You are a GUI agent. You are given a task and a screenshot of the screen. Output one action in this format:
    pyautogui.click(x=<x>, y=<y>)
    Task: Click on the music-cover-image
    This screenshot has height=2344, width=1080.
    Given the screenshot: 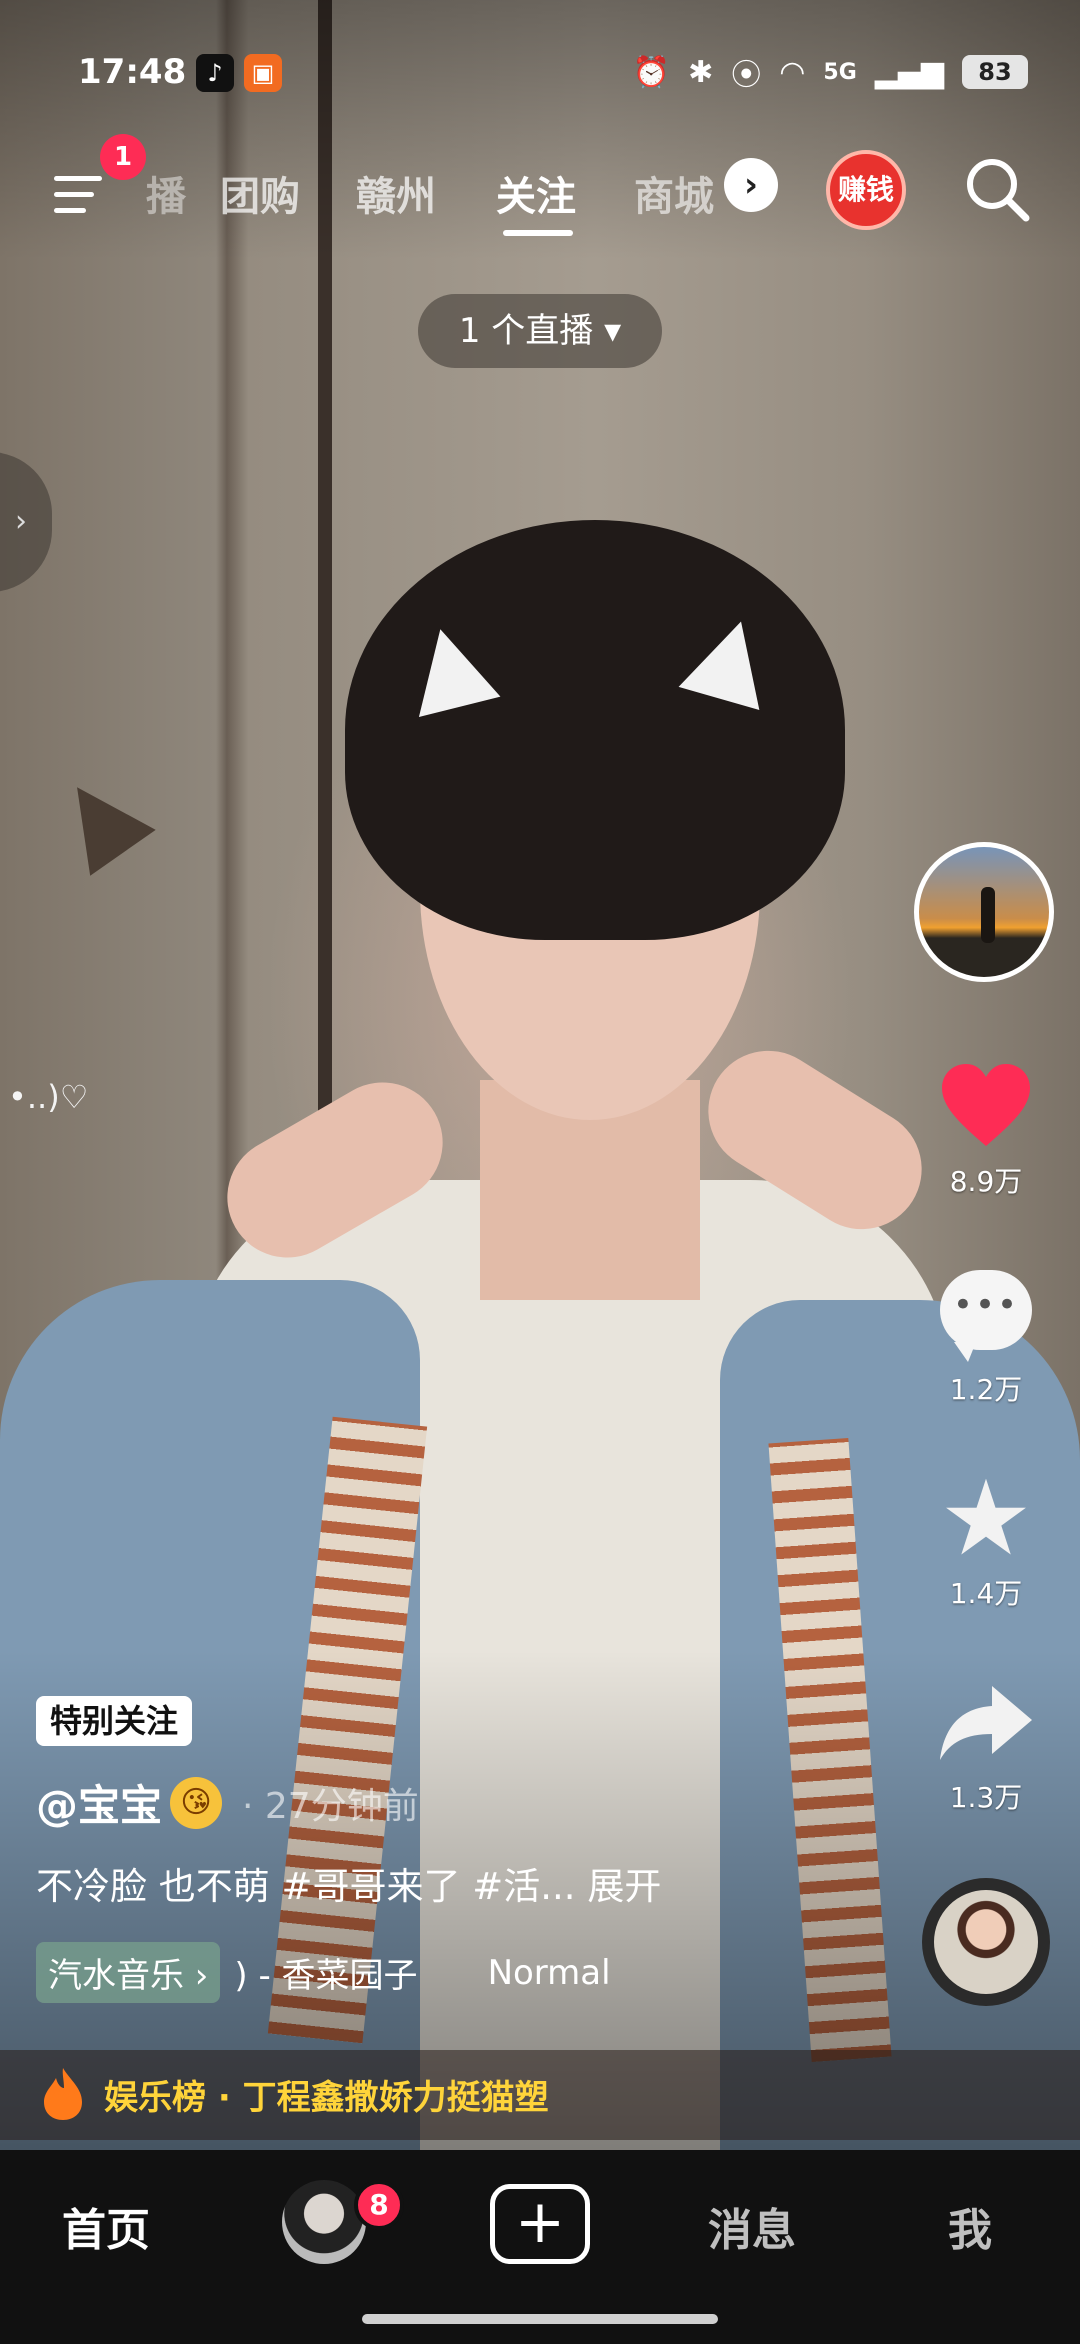 What is the action you would take?
    pyautogui.click(x=986, y=1942)
    